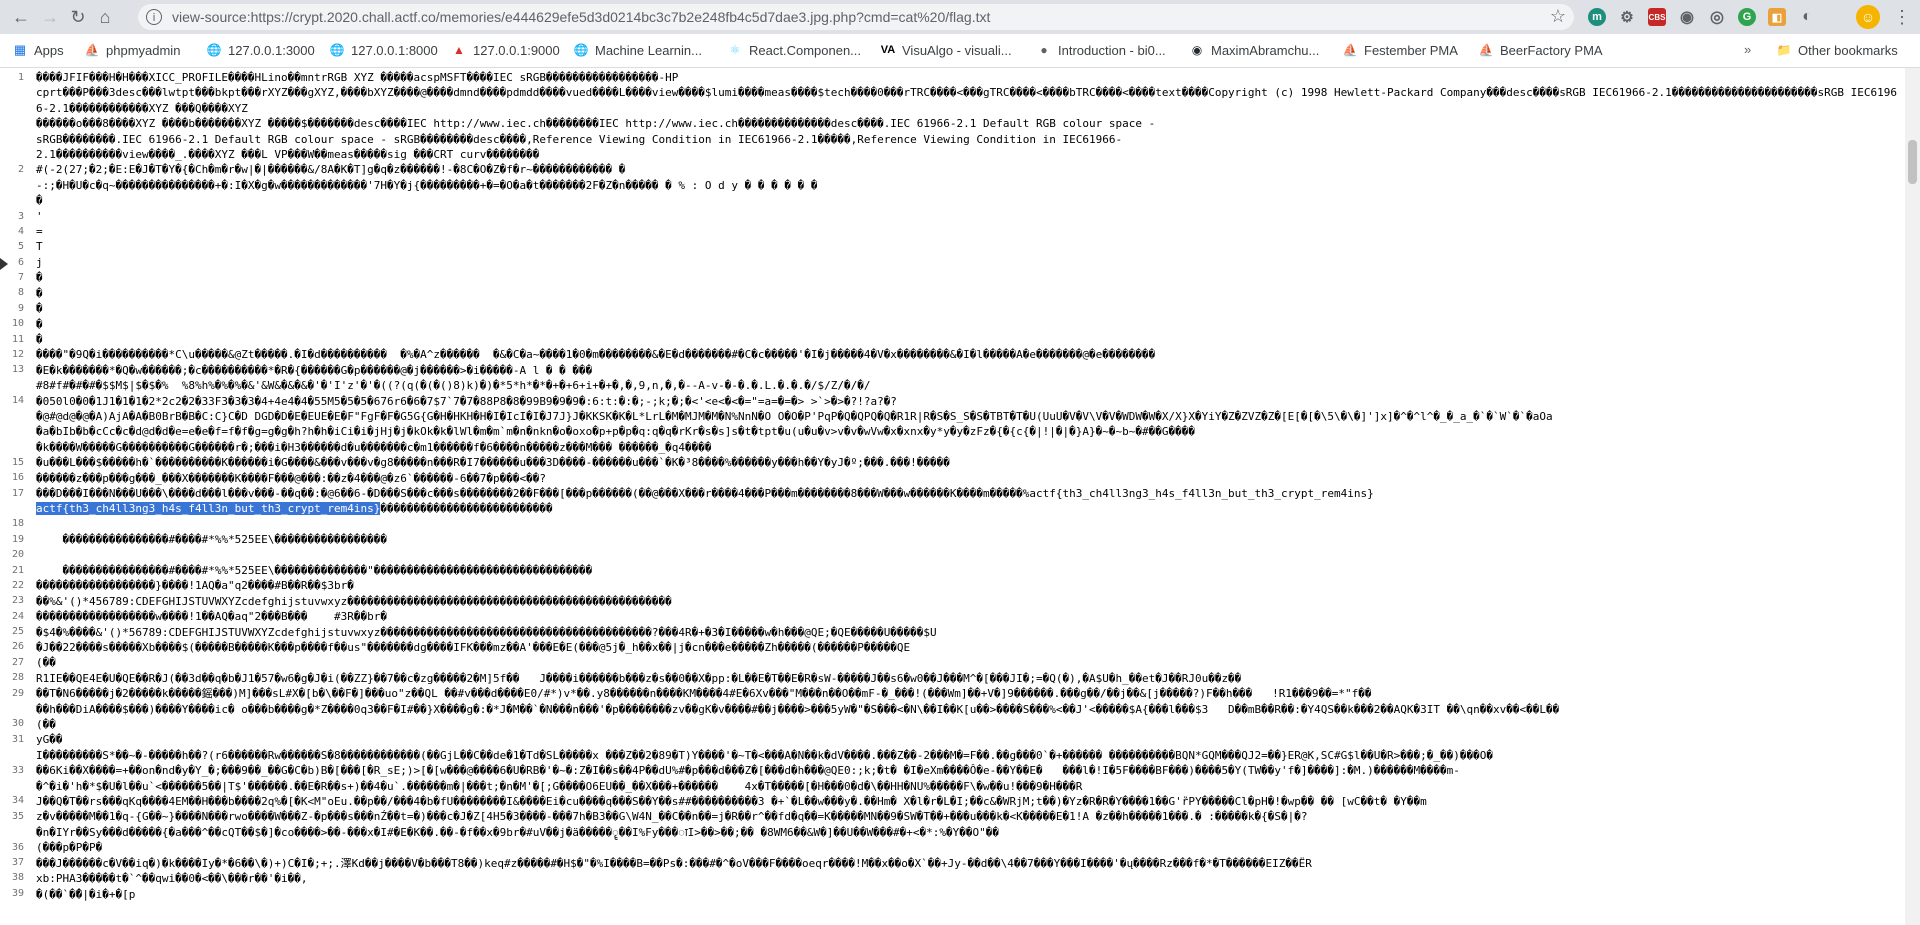 Image resolution: width=1920 pixels, height=925 pixels. I want to click on line-number: 22, so click(17, 585).